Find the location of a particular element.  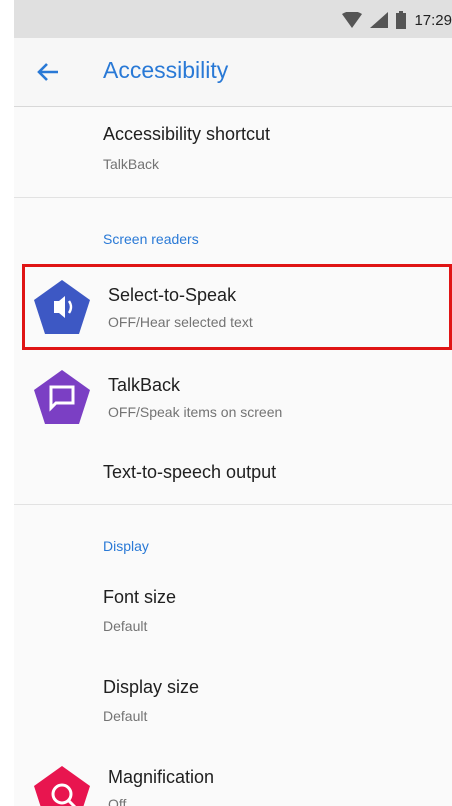

item-summary: OFF/Speak items on screen is located at coordinates (195, 412).